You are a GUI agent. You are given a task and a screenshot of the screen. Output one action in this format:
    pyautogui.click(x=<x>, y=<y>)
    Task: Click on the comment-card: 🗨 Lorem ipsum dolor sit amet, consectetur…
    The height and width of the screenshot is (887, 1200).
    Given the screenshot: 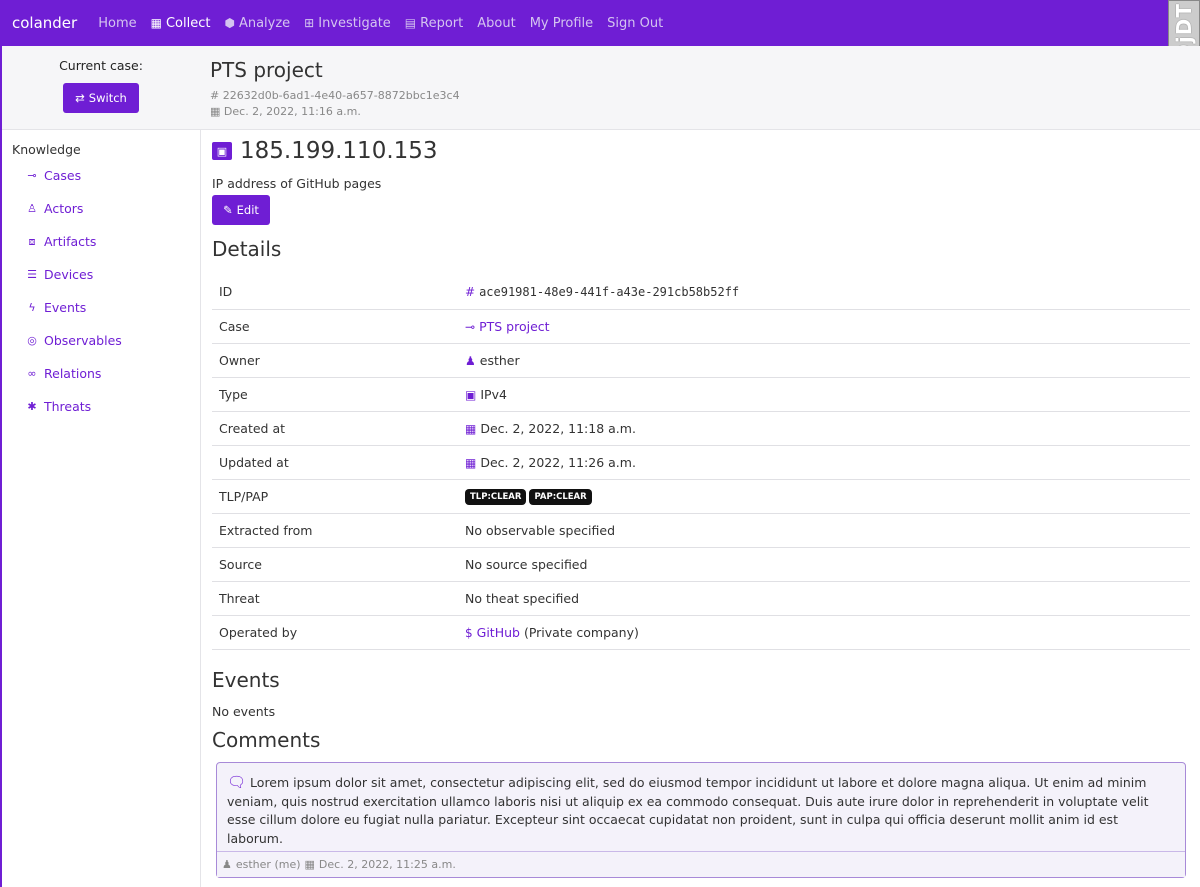 What is the action you would take?
    pyautogui.click(x=701, y=820)
    